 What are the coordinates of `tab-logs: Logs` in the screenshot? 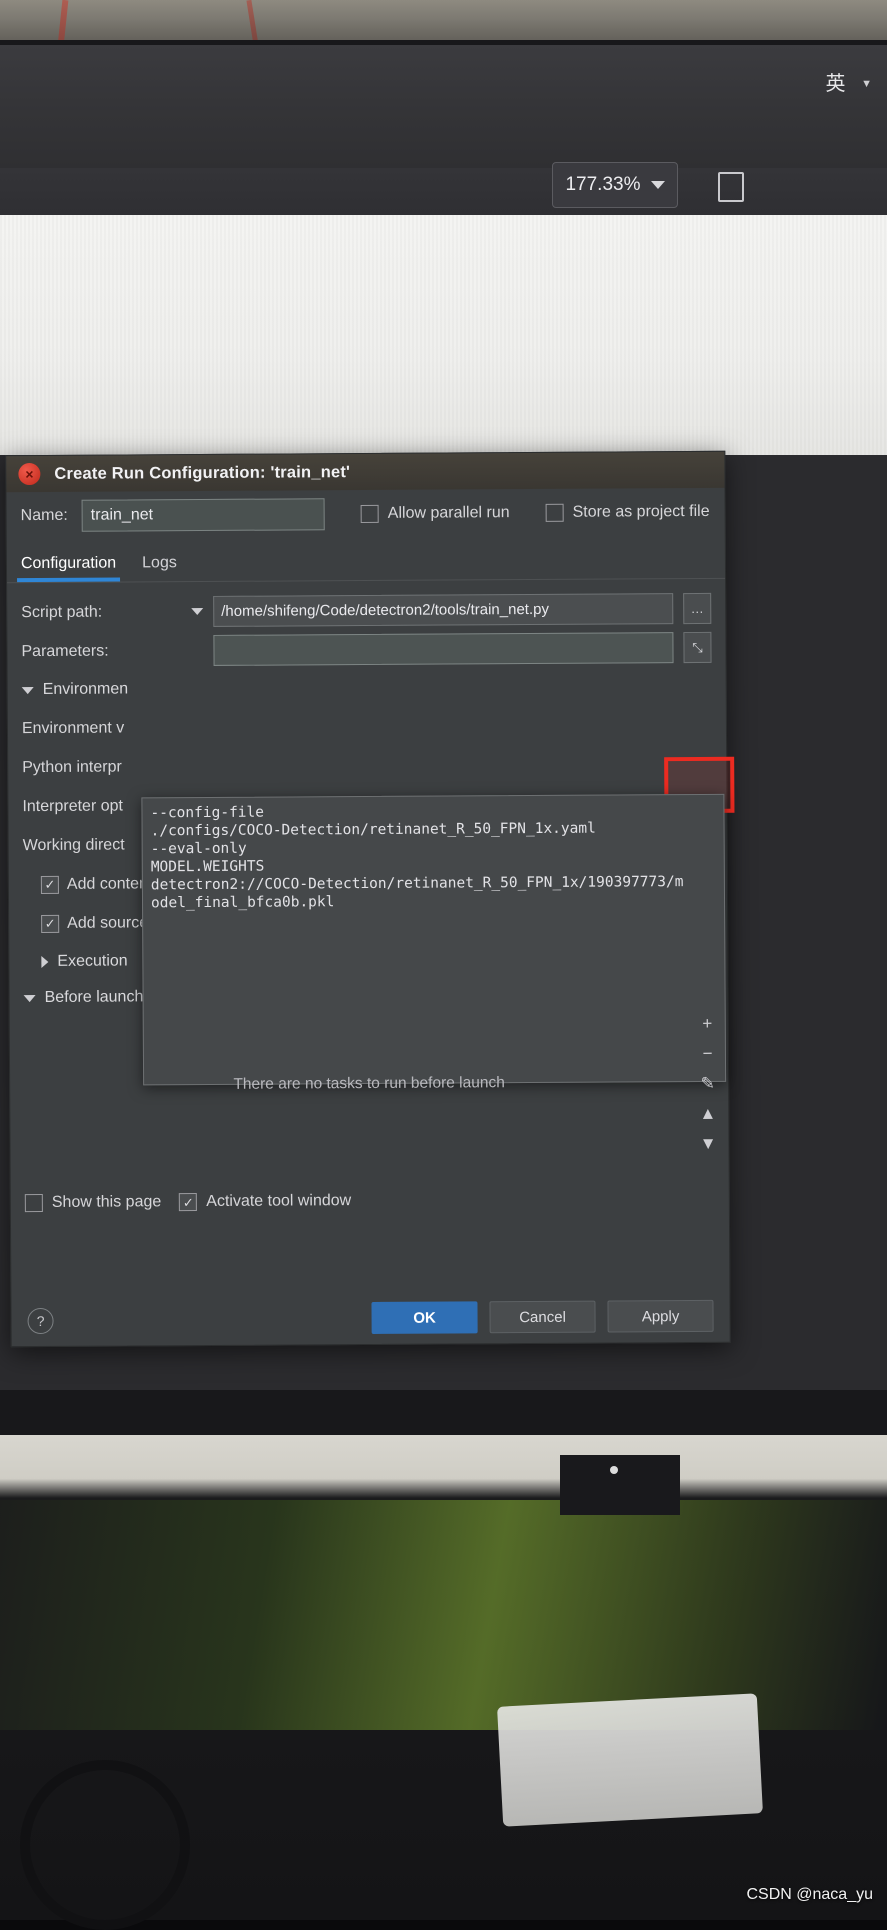 It's located at (159, 567).